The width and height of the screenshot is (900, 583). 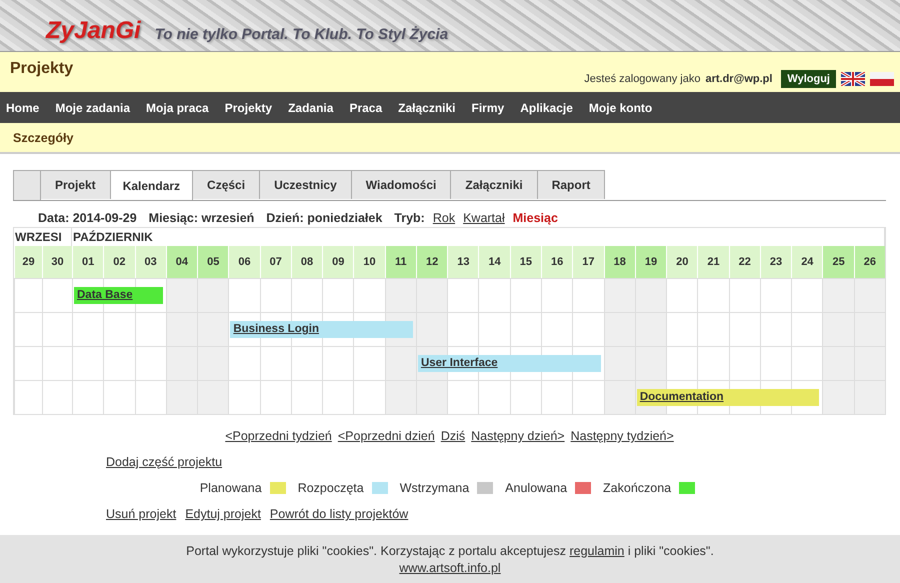 I want to click on nav-link: Praca, so click(x=365, y=107).